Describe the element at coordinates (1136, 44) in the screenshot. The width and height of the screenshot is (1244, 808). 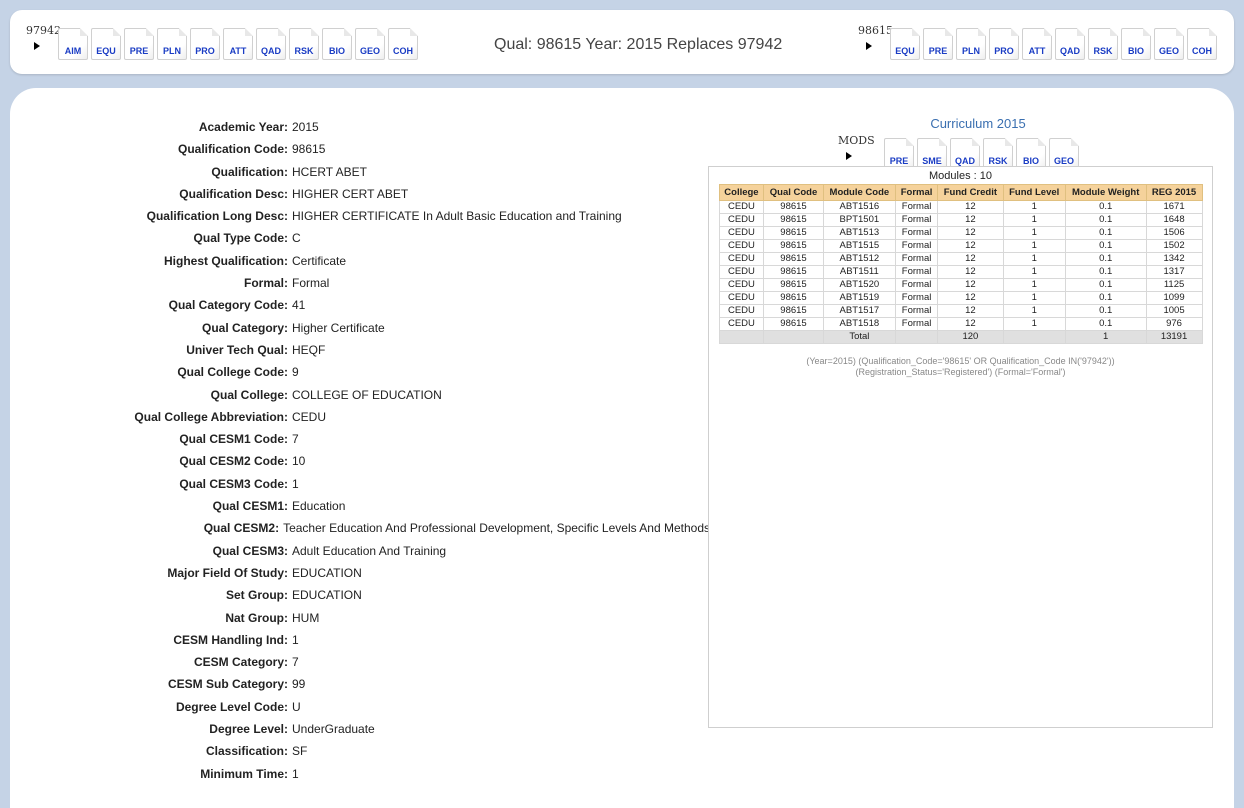
I see `right-bio-button: BIO` at that location.